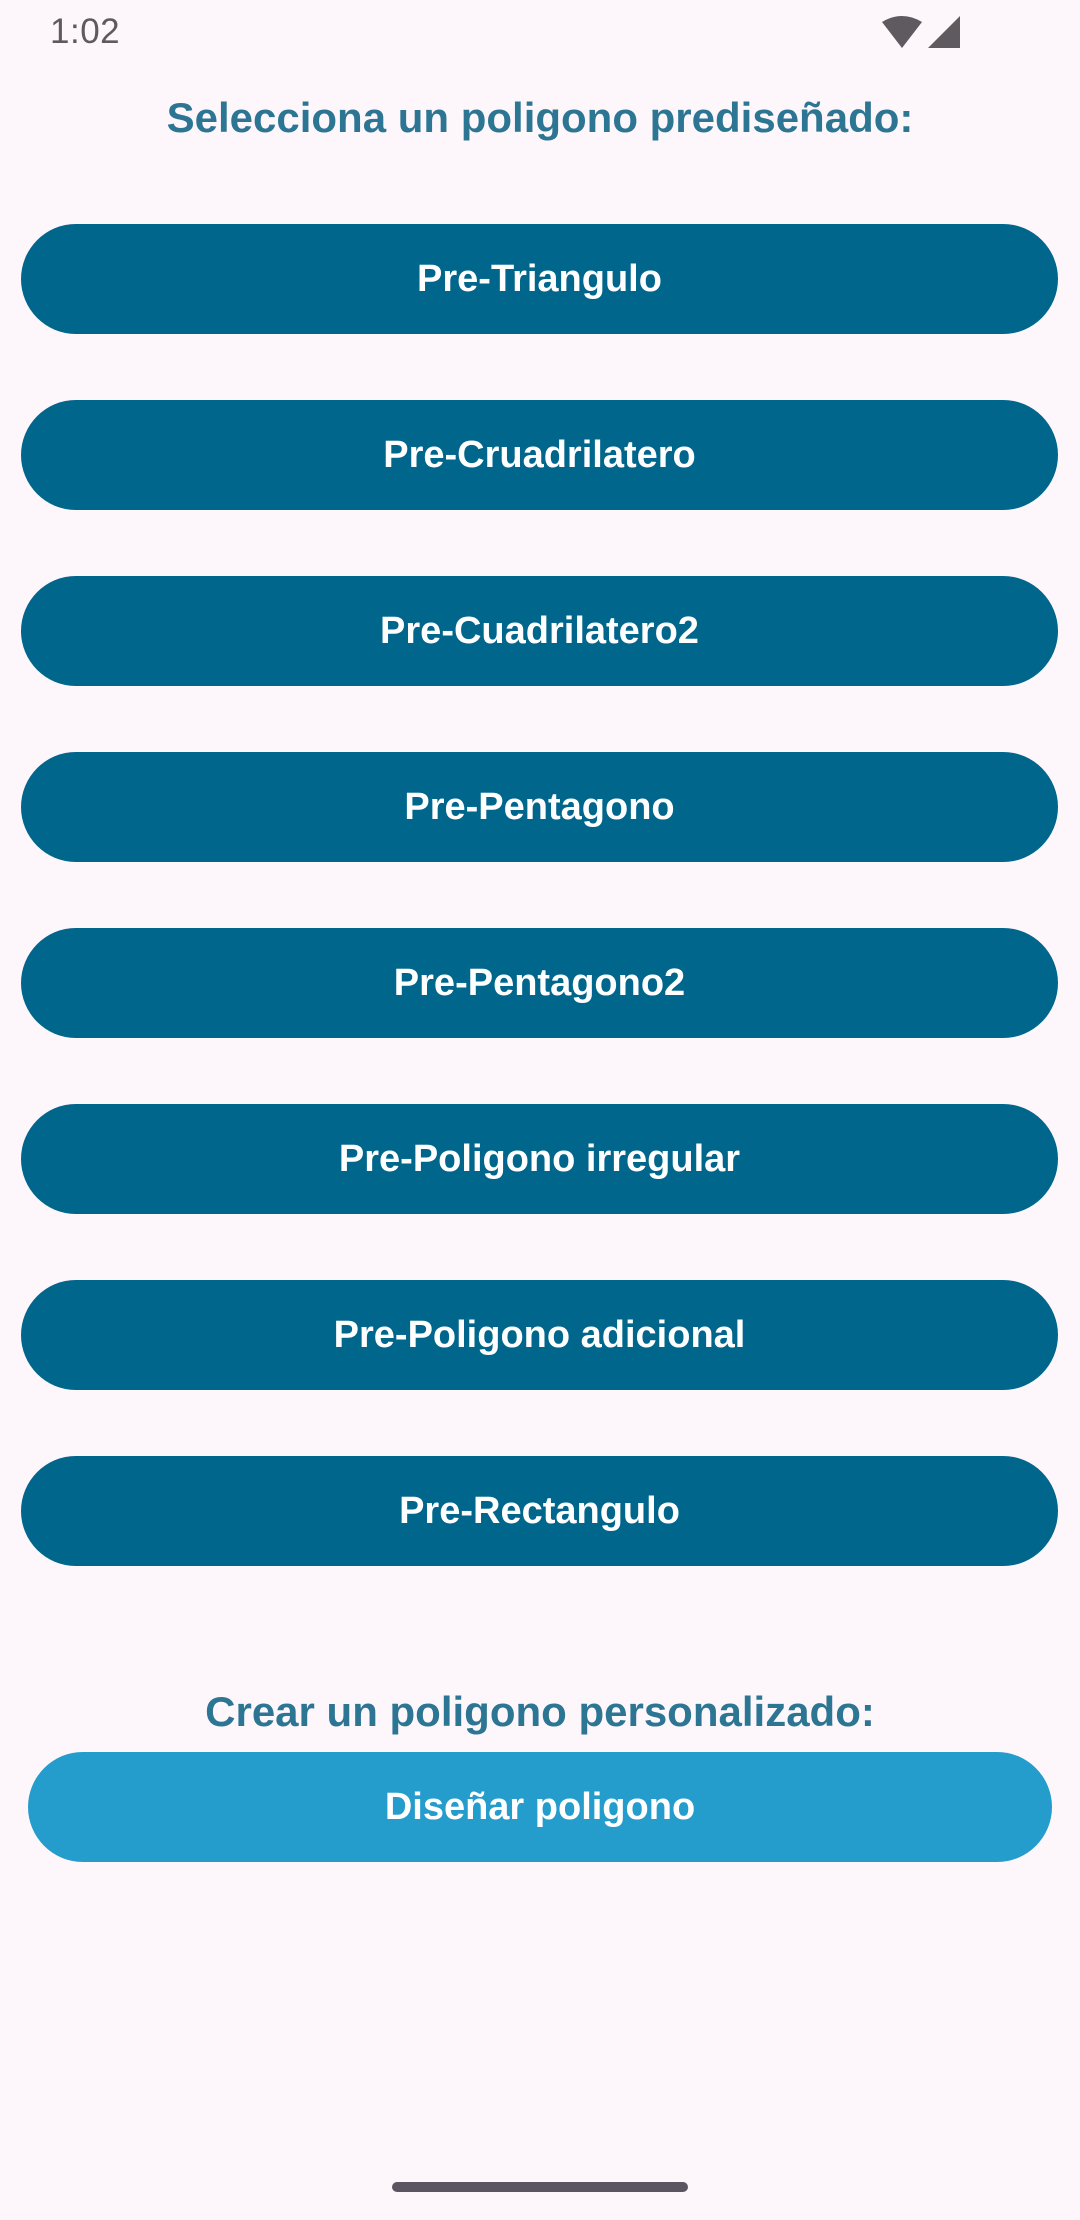 Image resolution: width=1080 pixels, height=2220 pixels. What do you see at coordinates (539, 1511) in the screenshot?
I see `pre-rectangulo-button: Pre-Rectangulo` at bounding box center [539, 1511].